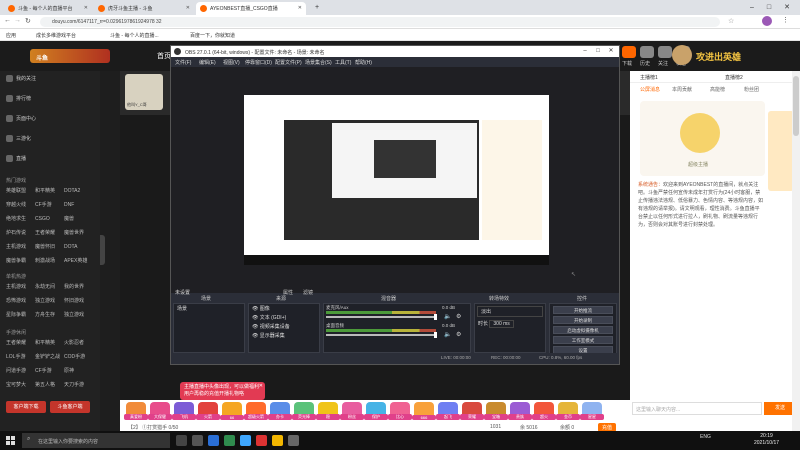 This screenshot has height=450, width=800. I want to click on transition-select: 淡出, so click(510, 311).